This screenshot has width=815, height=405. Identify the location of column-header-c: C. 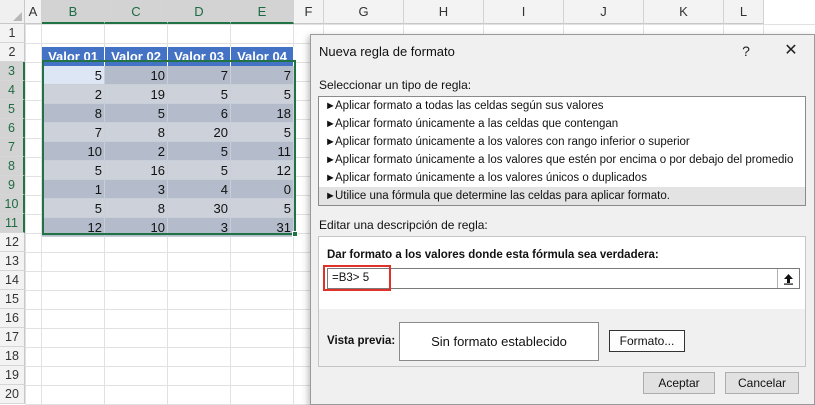
(136, 12).